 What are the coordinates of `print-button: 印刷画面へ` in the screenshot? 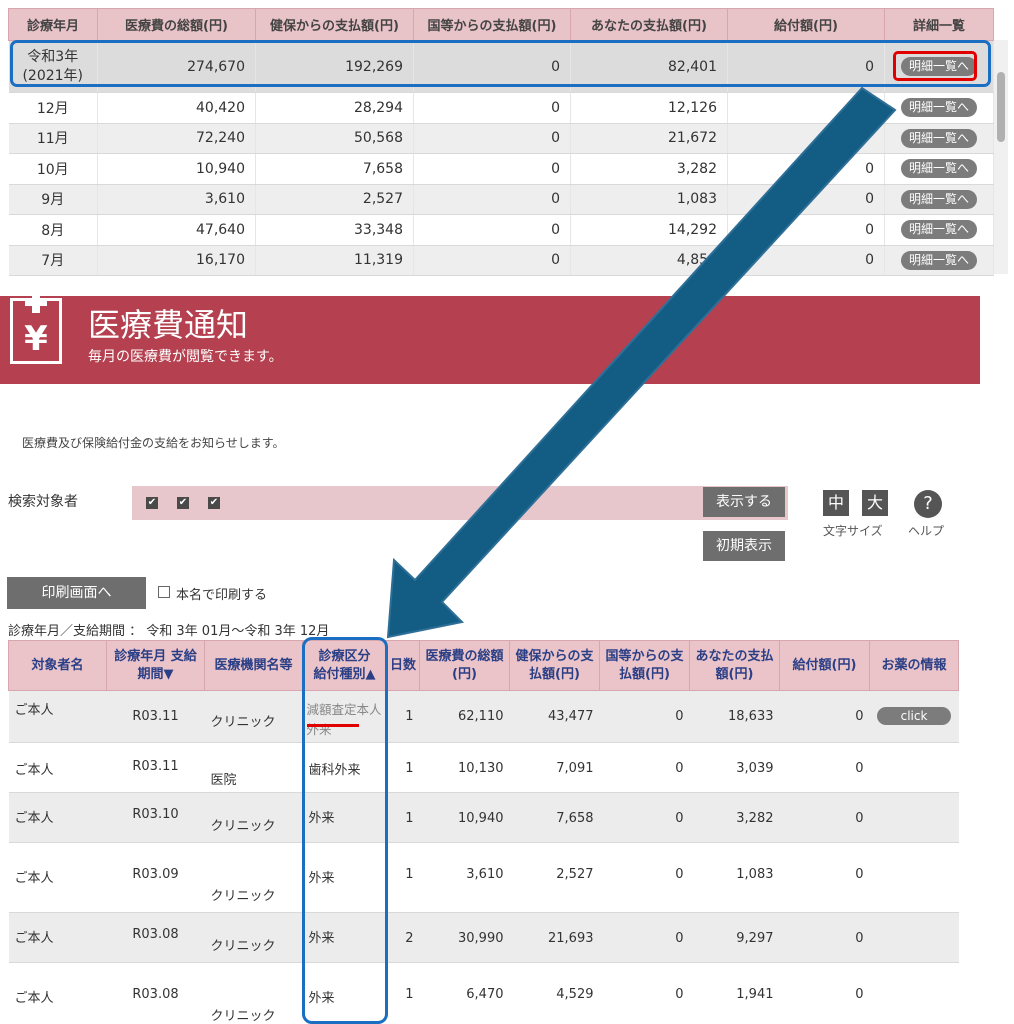 It's located at (76, 593).